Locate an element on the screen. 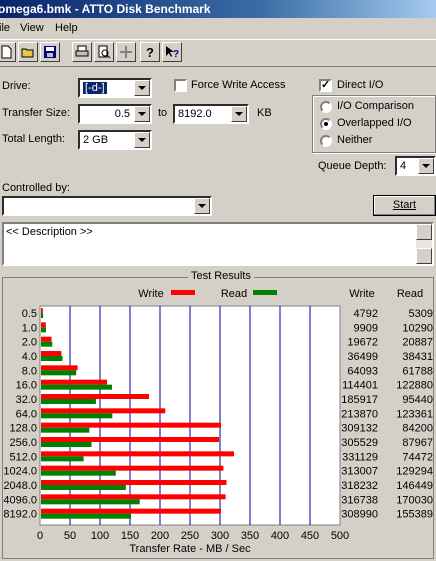  queue-depth-label: Queue Depth: is located at coordinates (352, 166).